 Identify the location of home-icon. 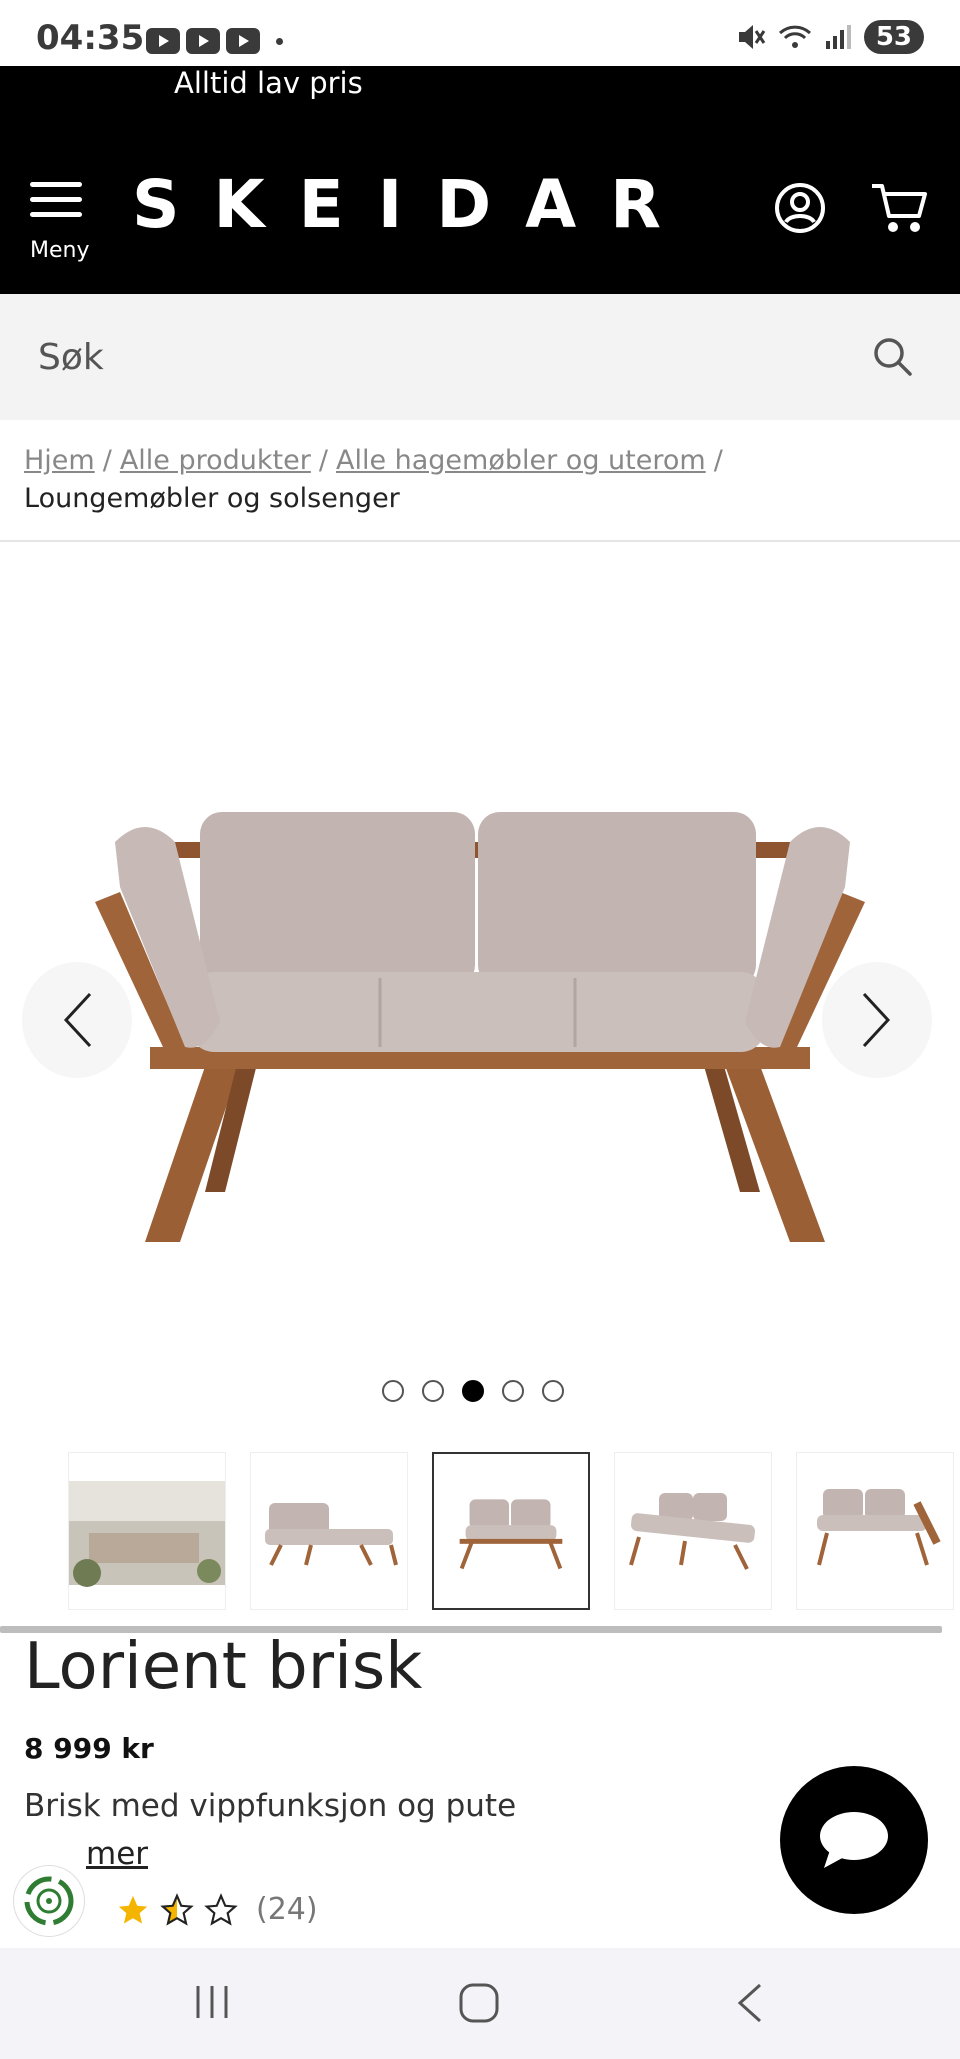
(479, 2003).